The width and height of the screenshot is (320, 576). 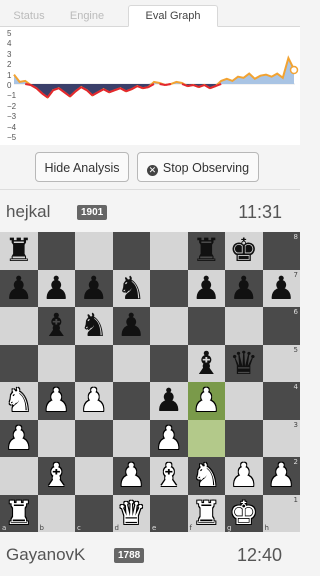 I want to click on square-a3: ♟, so click(x=19, y=438).